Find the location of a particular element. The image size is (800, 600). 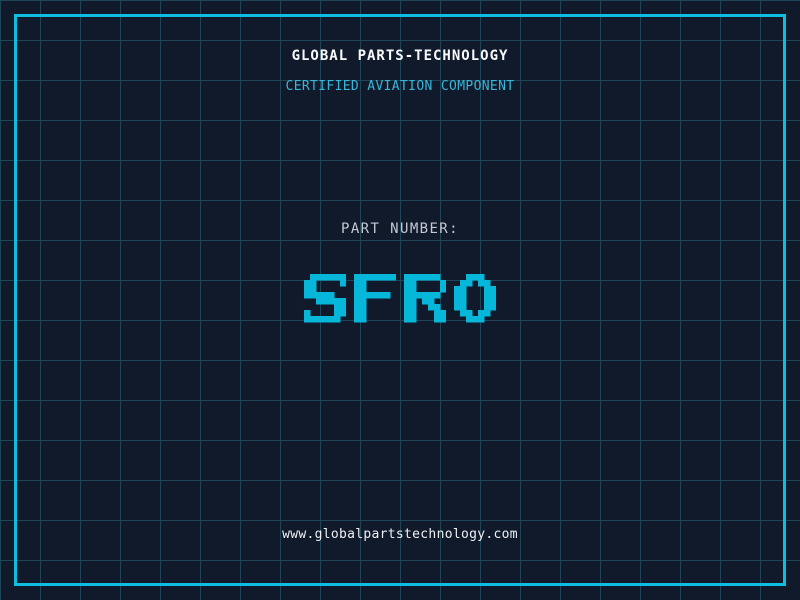

pixel-letter-F is located at coordinates (375, 298).